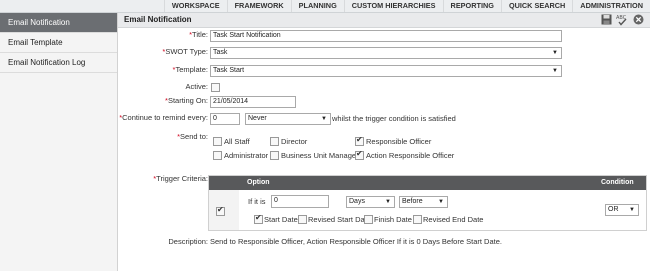 The height and width of the screenshot is (271, 650). Describe the element at coordinates (638, 20) in the screenshot. I see `close-icon` at that location.